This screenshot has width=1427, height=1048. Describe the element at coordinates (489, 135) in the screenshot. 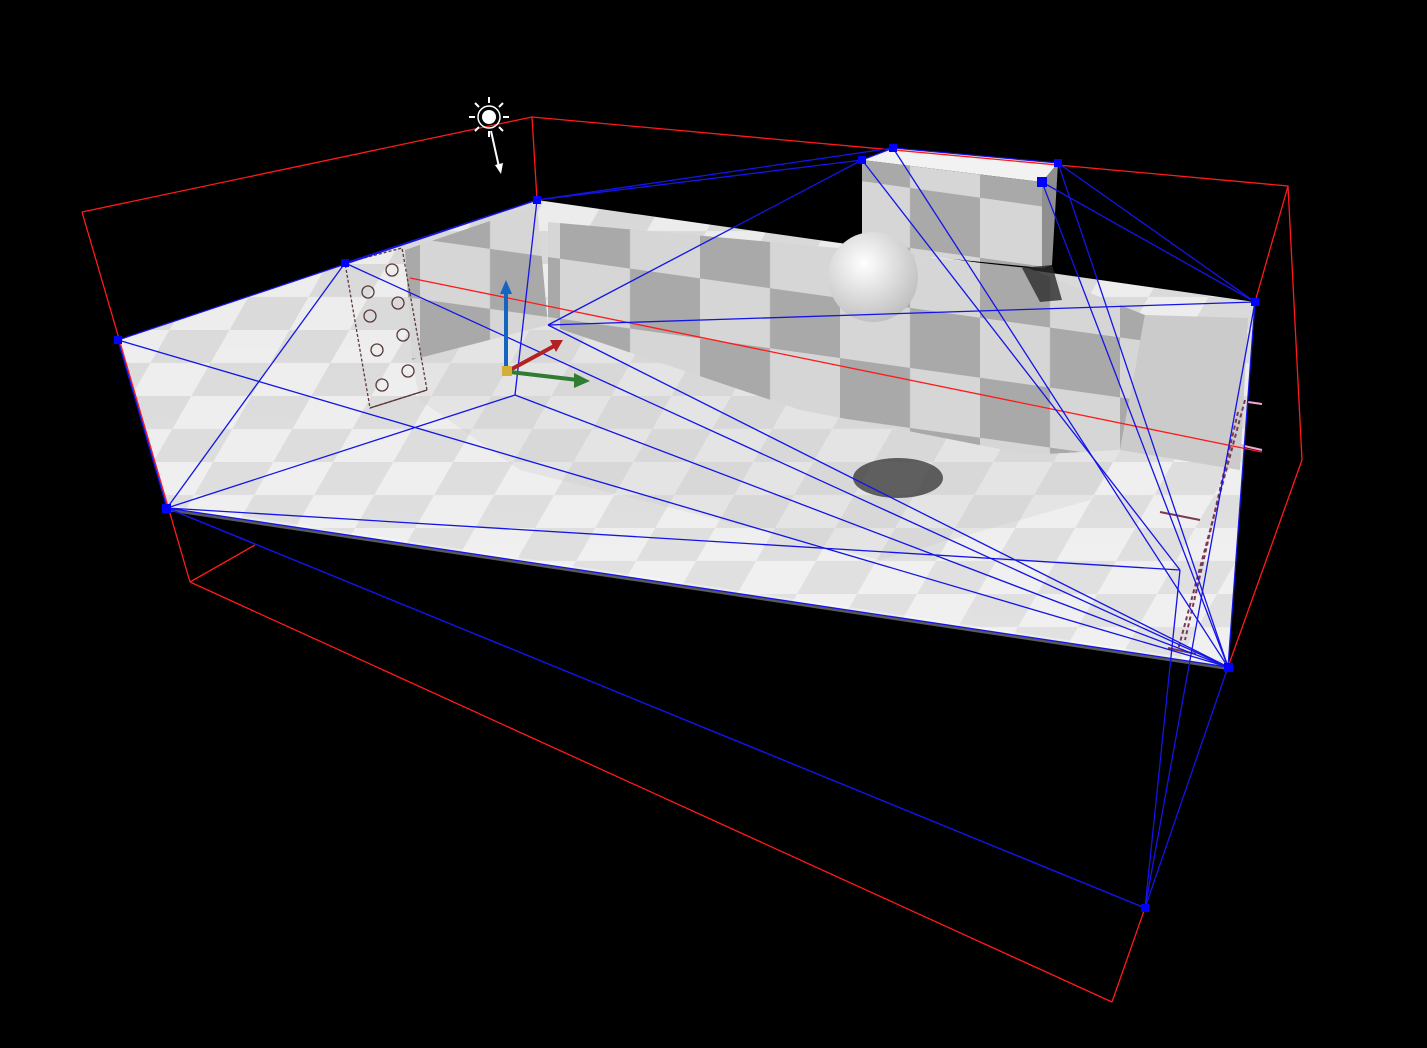

I see `sun-icon` at that location.